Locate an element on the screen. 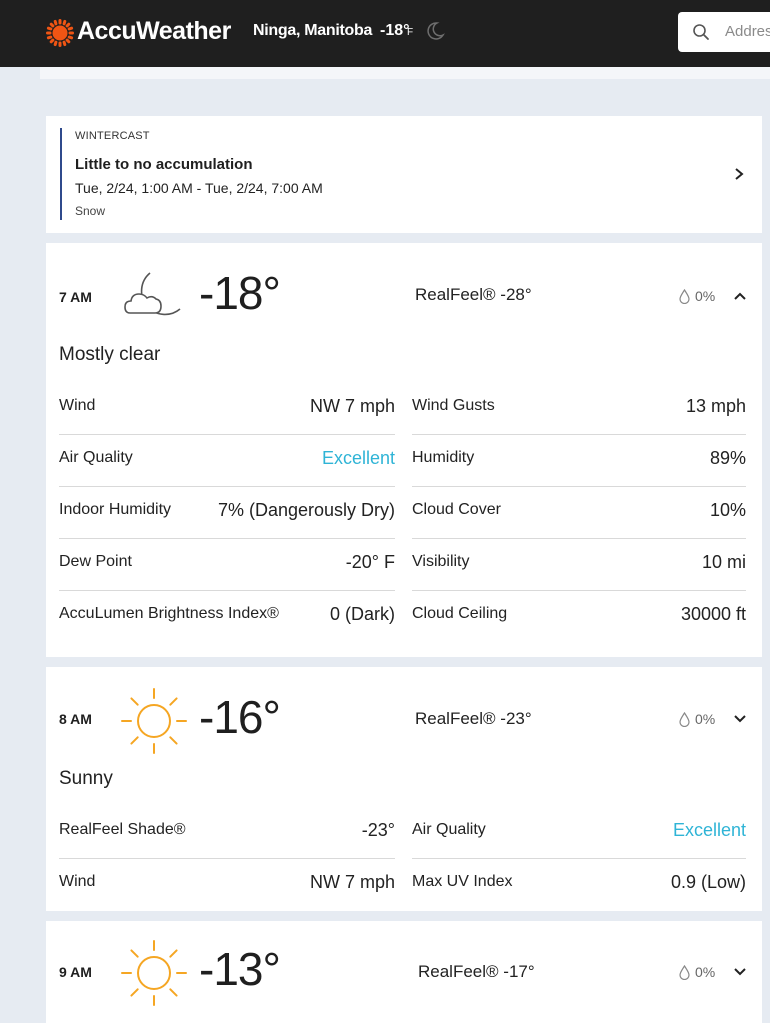 This screenshot has height=1023, width=770. detail-value: 30000 ft is located at coordinates (713, 614).